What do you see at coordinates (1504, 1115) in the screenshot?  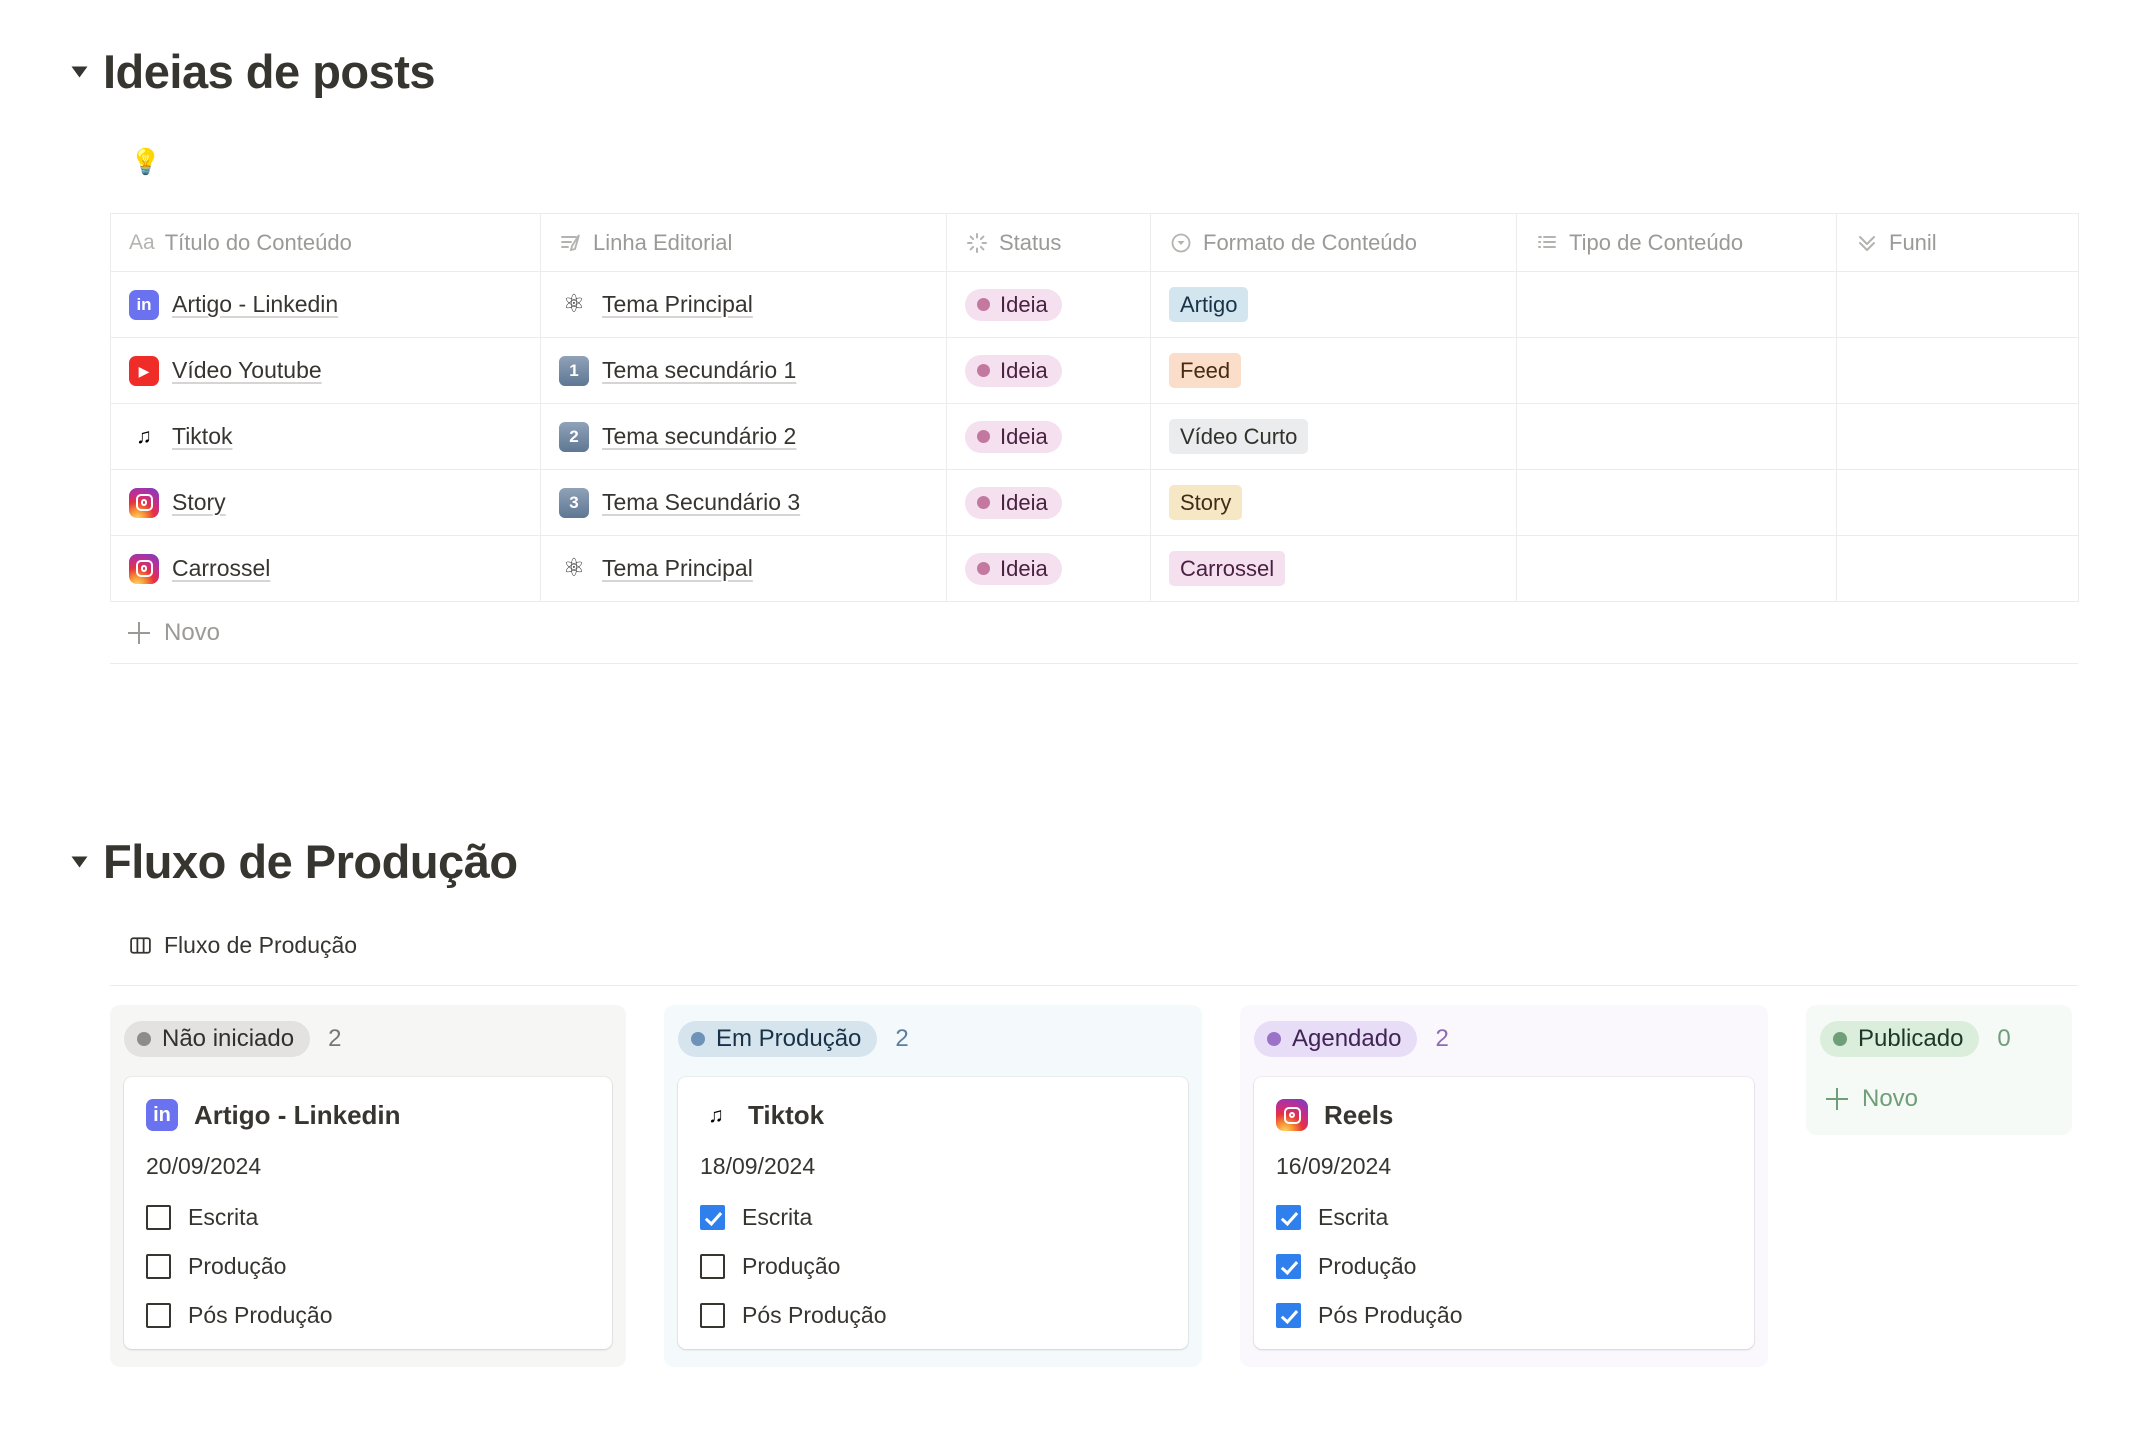 I see `kanban-card-title-row: Reels` at bounding box center [1504, 1115].